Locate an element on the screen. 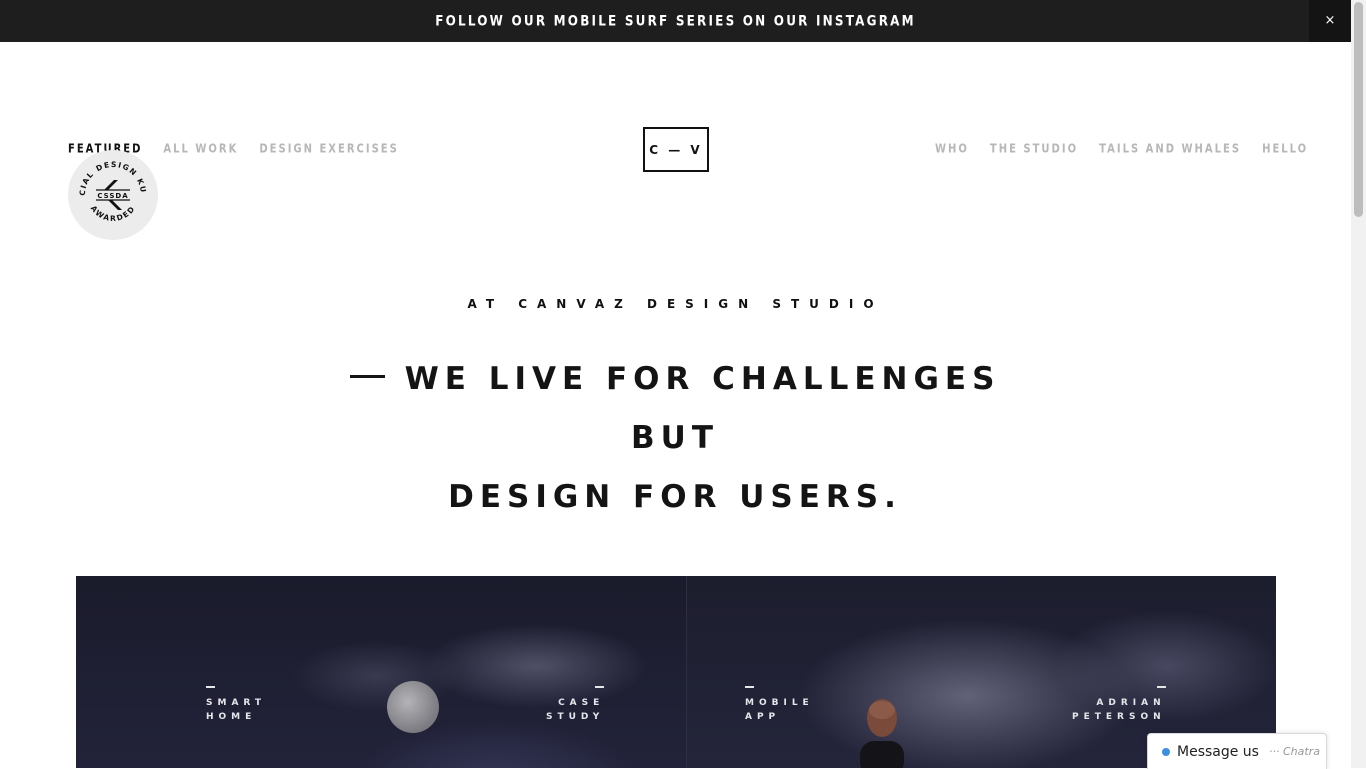 The width and height of the screenshot is (1366, 769). primary-nav-right: WHO THE STUDIO TAILS AND WHALES HELLO is located at coordinates (1121, 149).